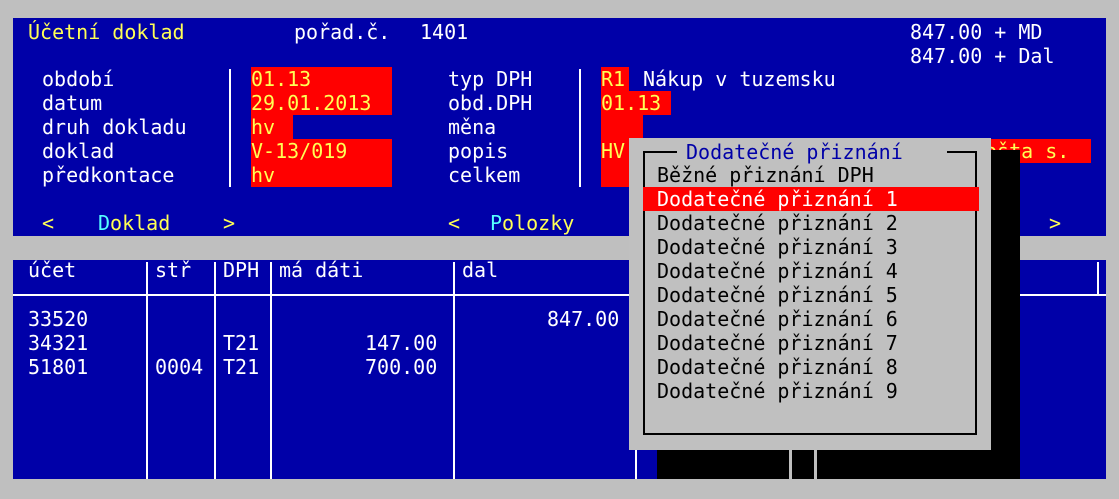 This screenshot has height=499, width=1119. I want to click on order-label: pořad.č., so click(342, 32).